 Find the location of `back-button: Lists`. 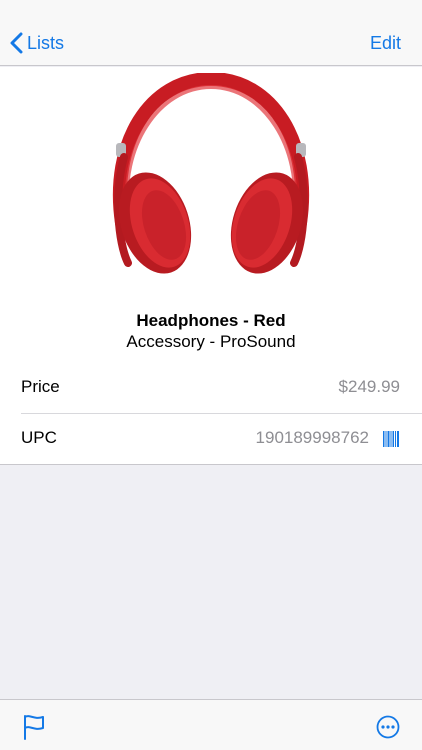

back-button: Lists is located at coordinates (37, 43).